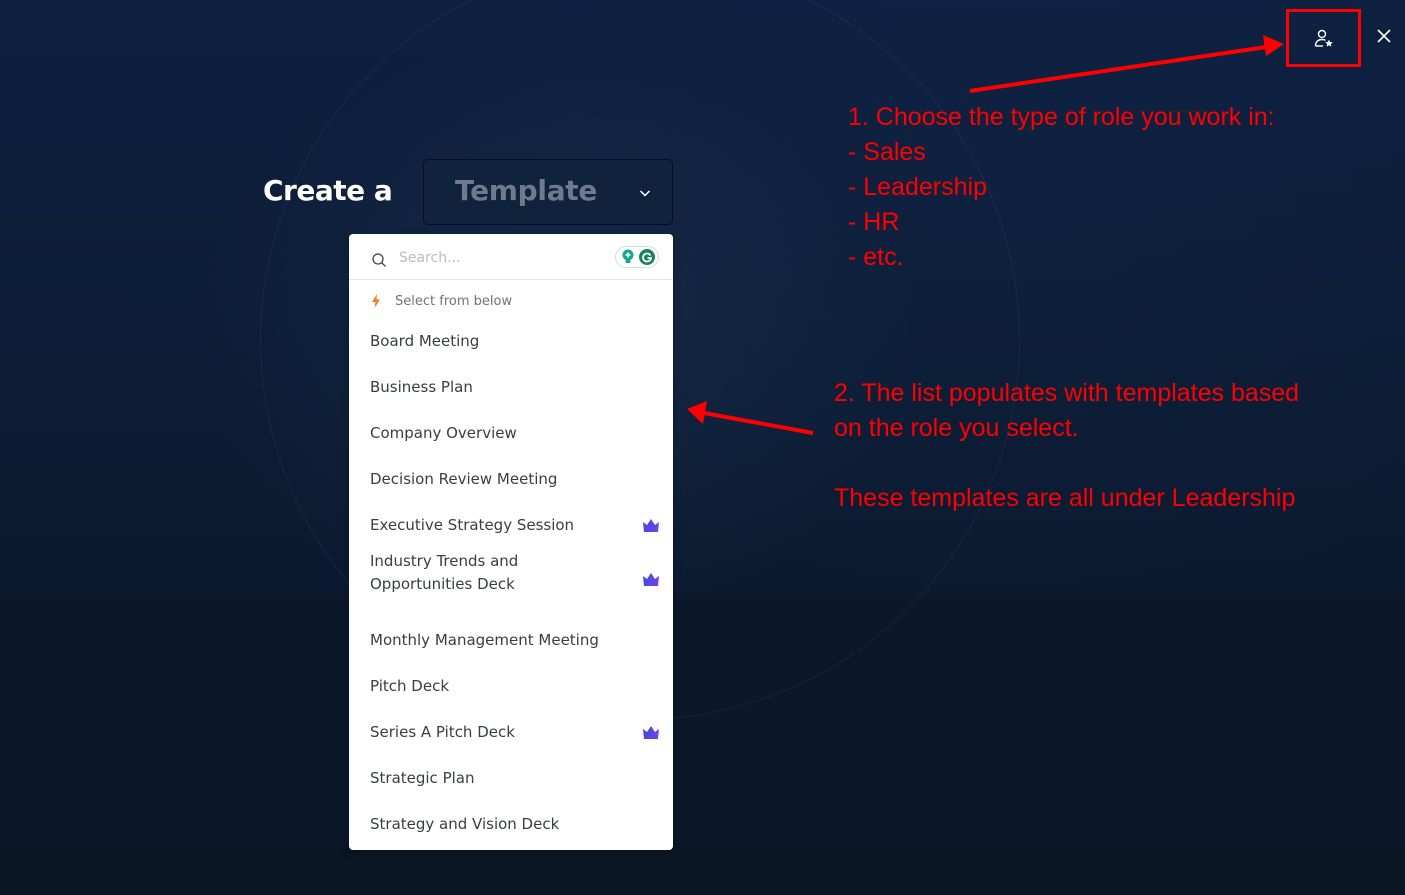  What do you see at coordinates (1061, 117) in the screenshot?
I see `annotation-line: 1. Choose the type of role you work in:` at bounding box center [1061, 117].